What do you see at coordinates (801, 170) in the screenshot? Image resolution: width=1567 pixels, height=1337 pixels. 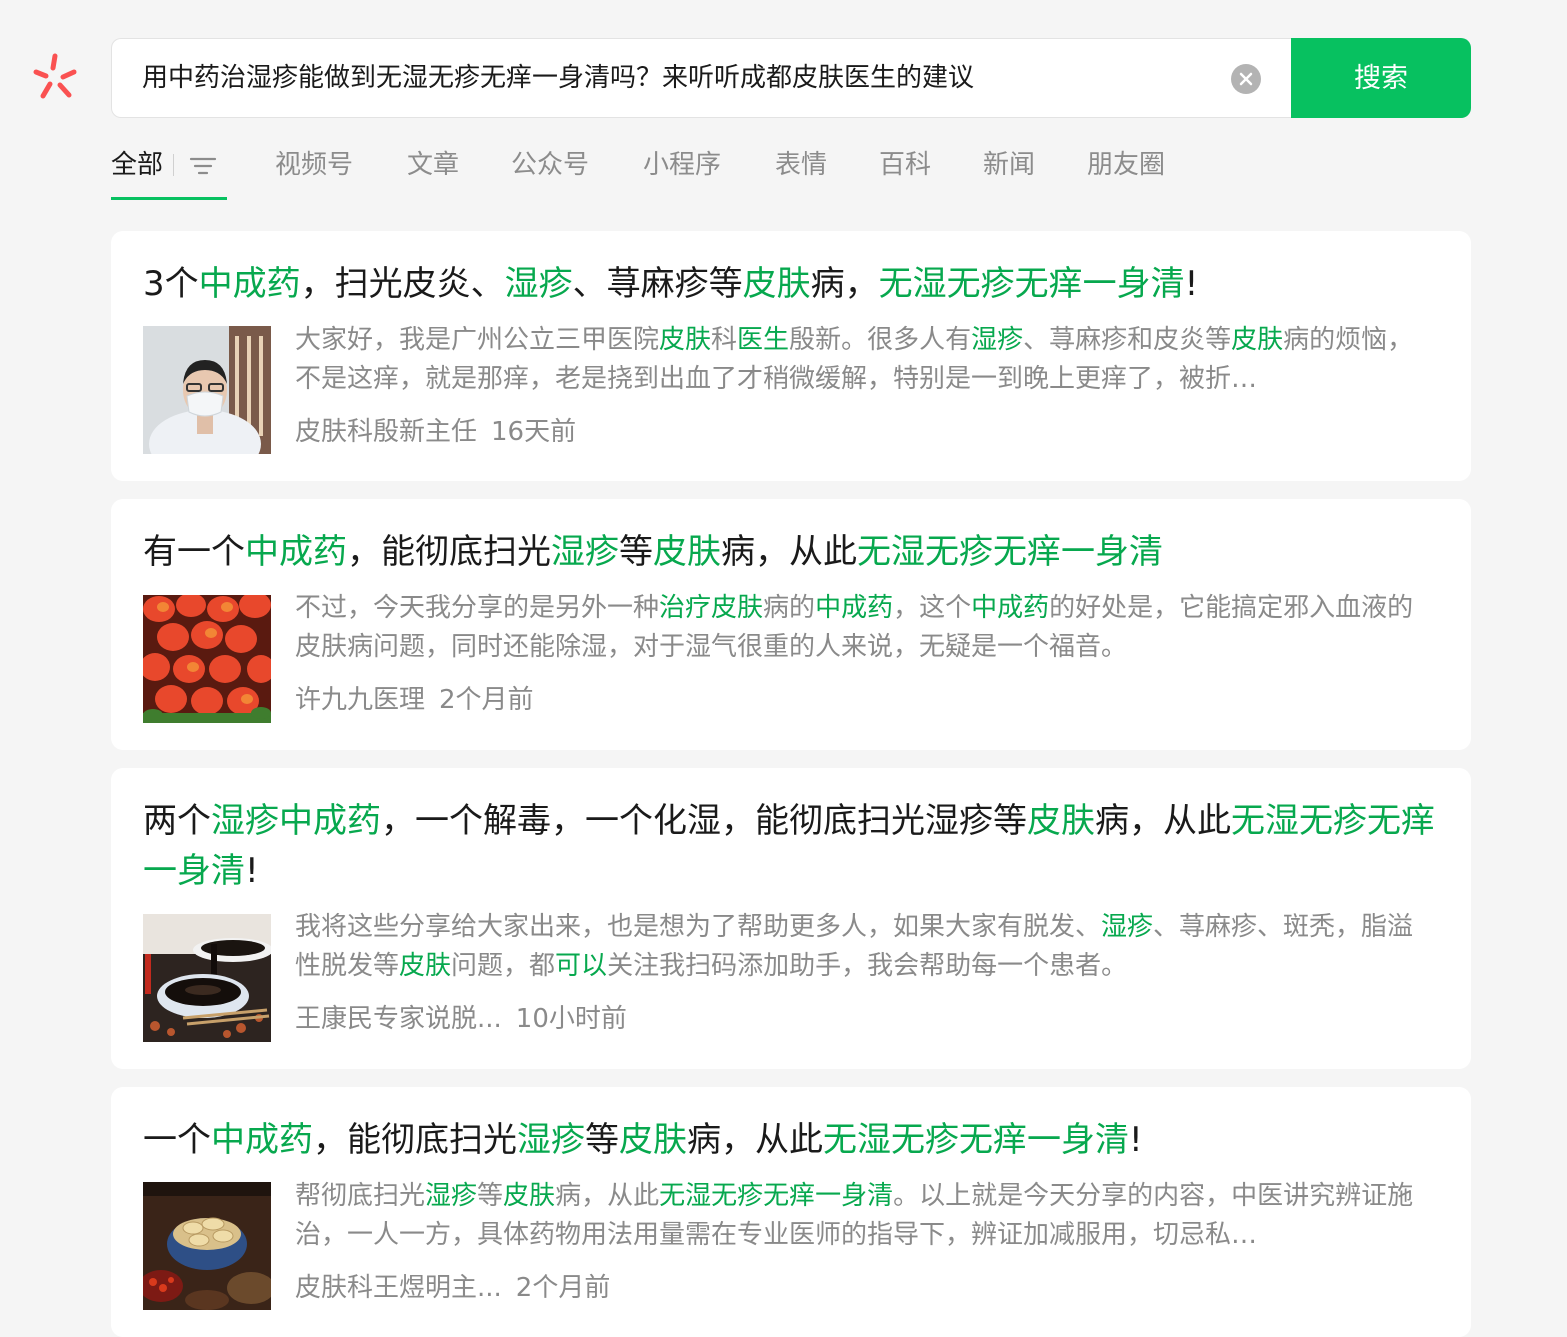 I see `tab-stickers: 表情` at bounding box center [801, 170].